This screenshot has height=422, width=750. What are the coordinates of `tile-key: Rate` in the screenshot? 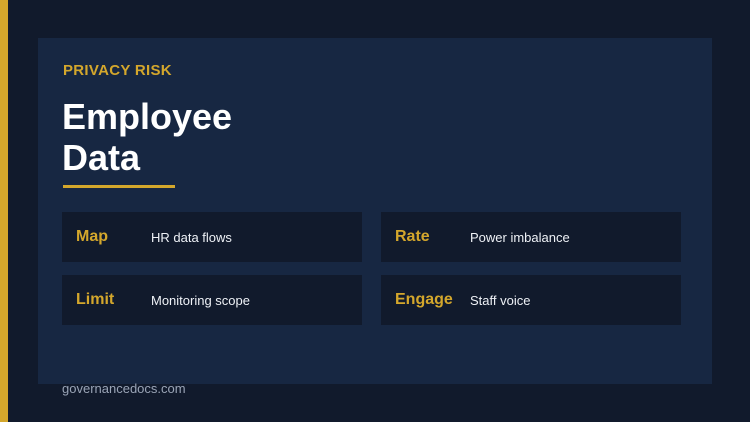 It's located at (412, 236).